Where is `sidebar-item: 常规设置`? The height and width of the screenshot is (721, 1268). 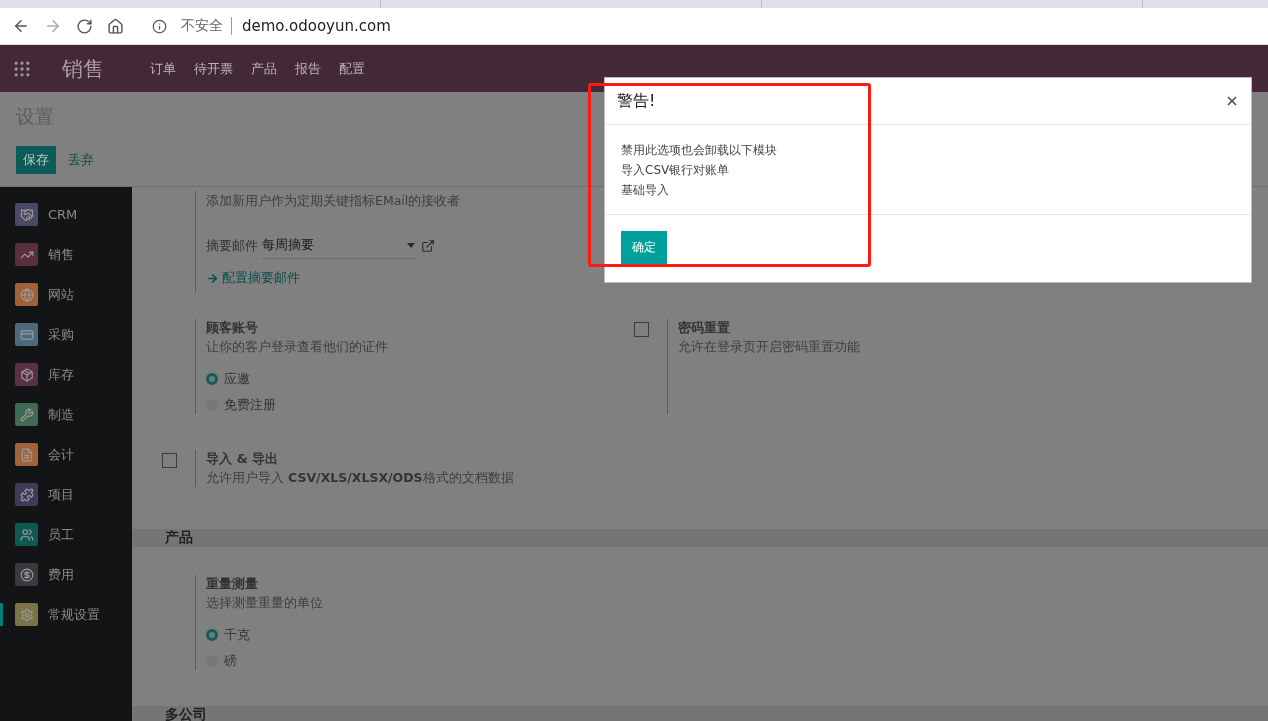 sidebar-item: 常规设置 is located at coordinates (66, 614).